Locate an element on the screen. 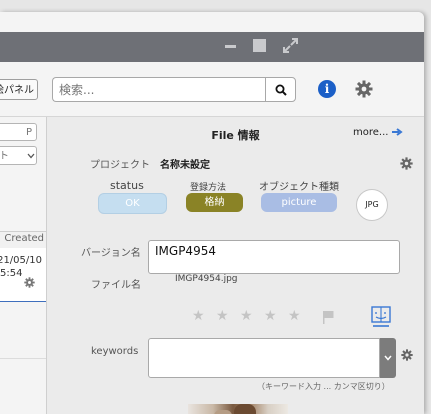  object-type-label: オブジェクト種類 is located at coordinates (299, 187).